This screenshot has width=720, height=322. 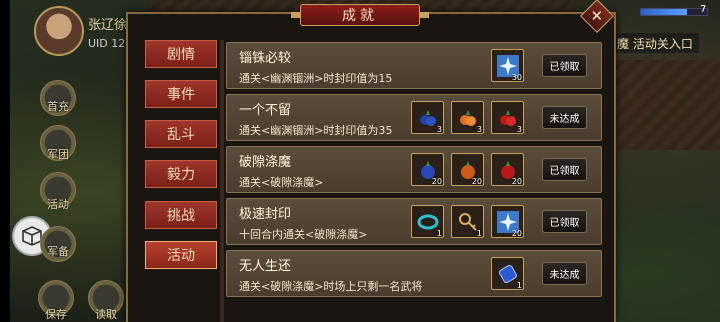 I want to click on resource-count: 7, so click(x=703, y=9).